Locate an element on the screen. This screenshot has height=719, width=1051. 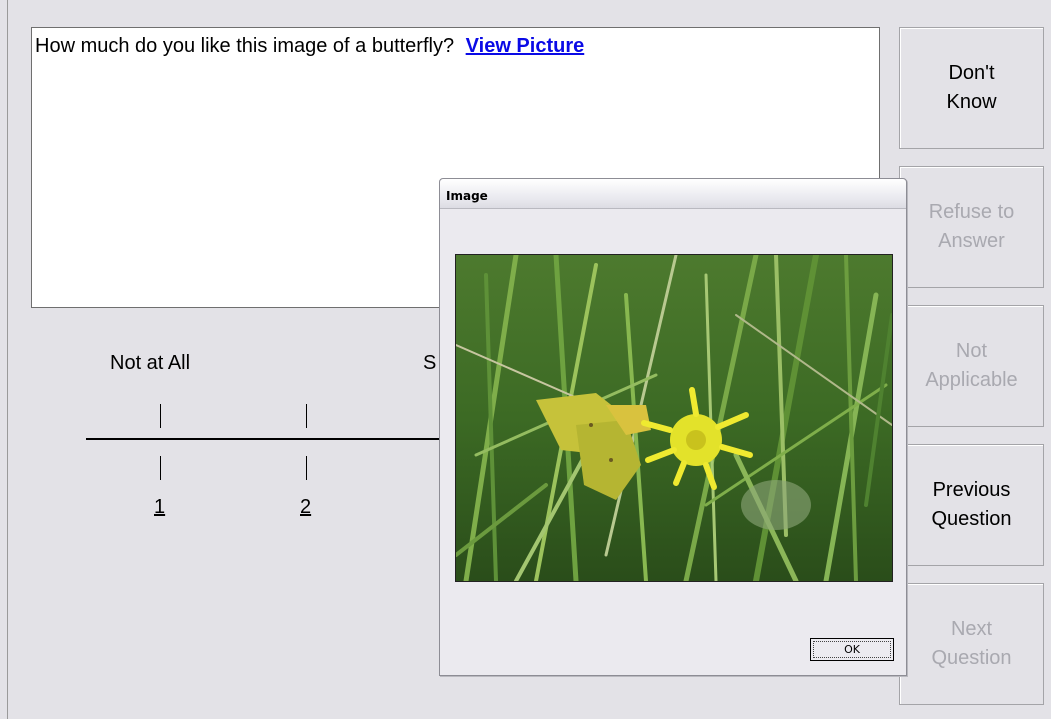
scale-option-2: 2 is located at coordinates (305, 507).